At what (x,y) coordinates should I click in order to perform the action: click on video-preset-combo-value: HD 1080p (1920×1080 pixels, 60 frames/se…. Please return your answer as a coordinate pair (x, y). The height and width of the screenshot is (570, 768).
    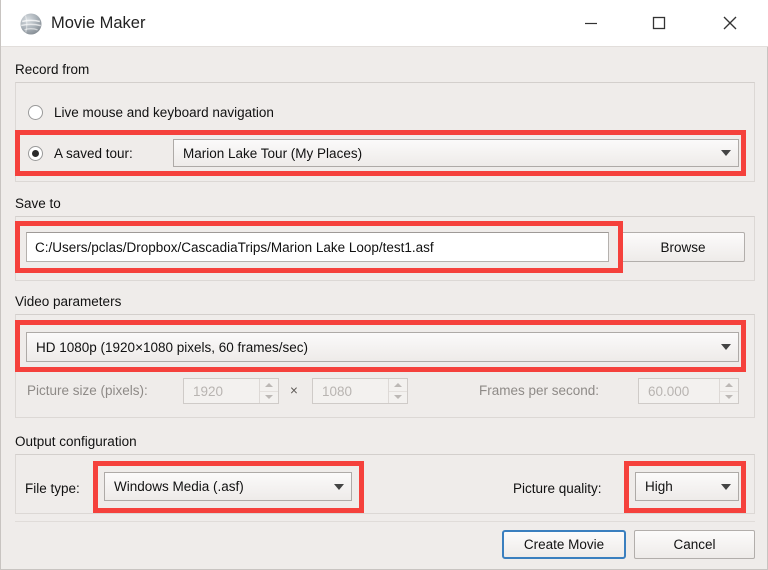
    Looking at the image, I should click on (172, 347).